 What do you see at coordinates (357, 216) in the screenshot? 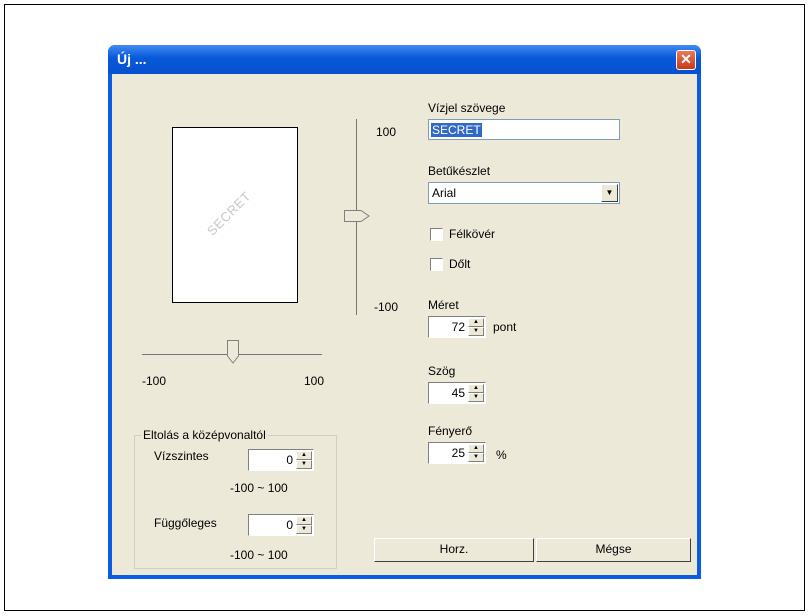
I see `vertical-slider-thumb` at bounding box center [357, 216].